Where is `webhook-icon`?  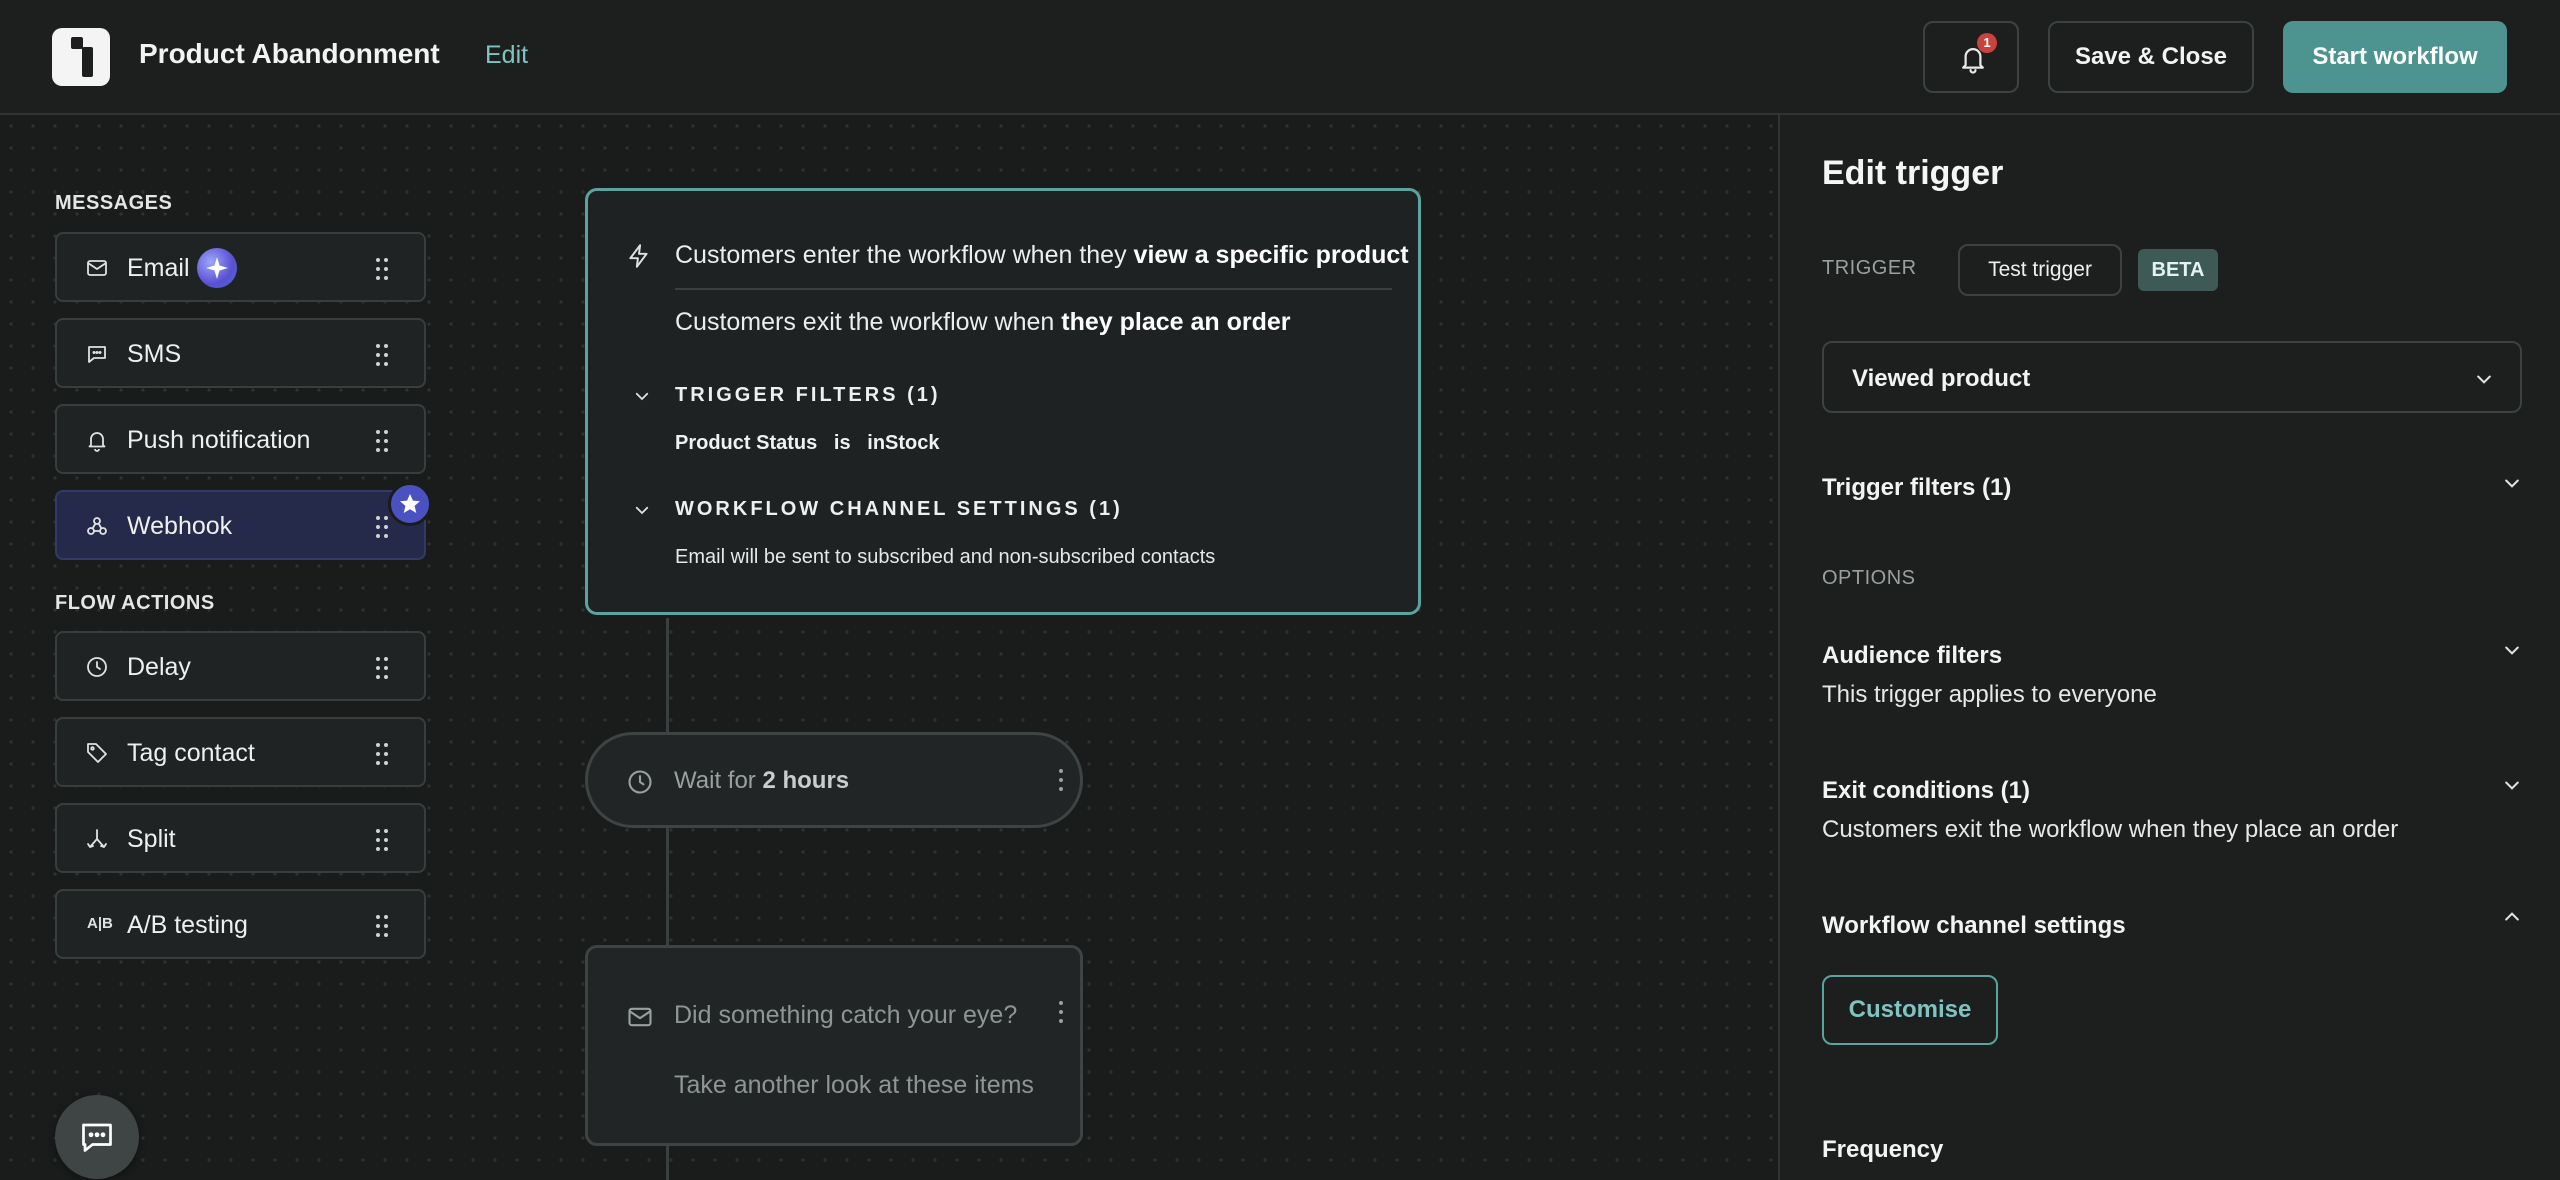
webhook-icon is located at coordinates (97, 526).